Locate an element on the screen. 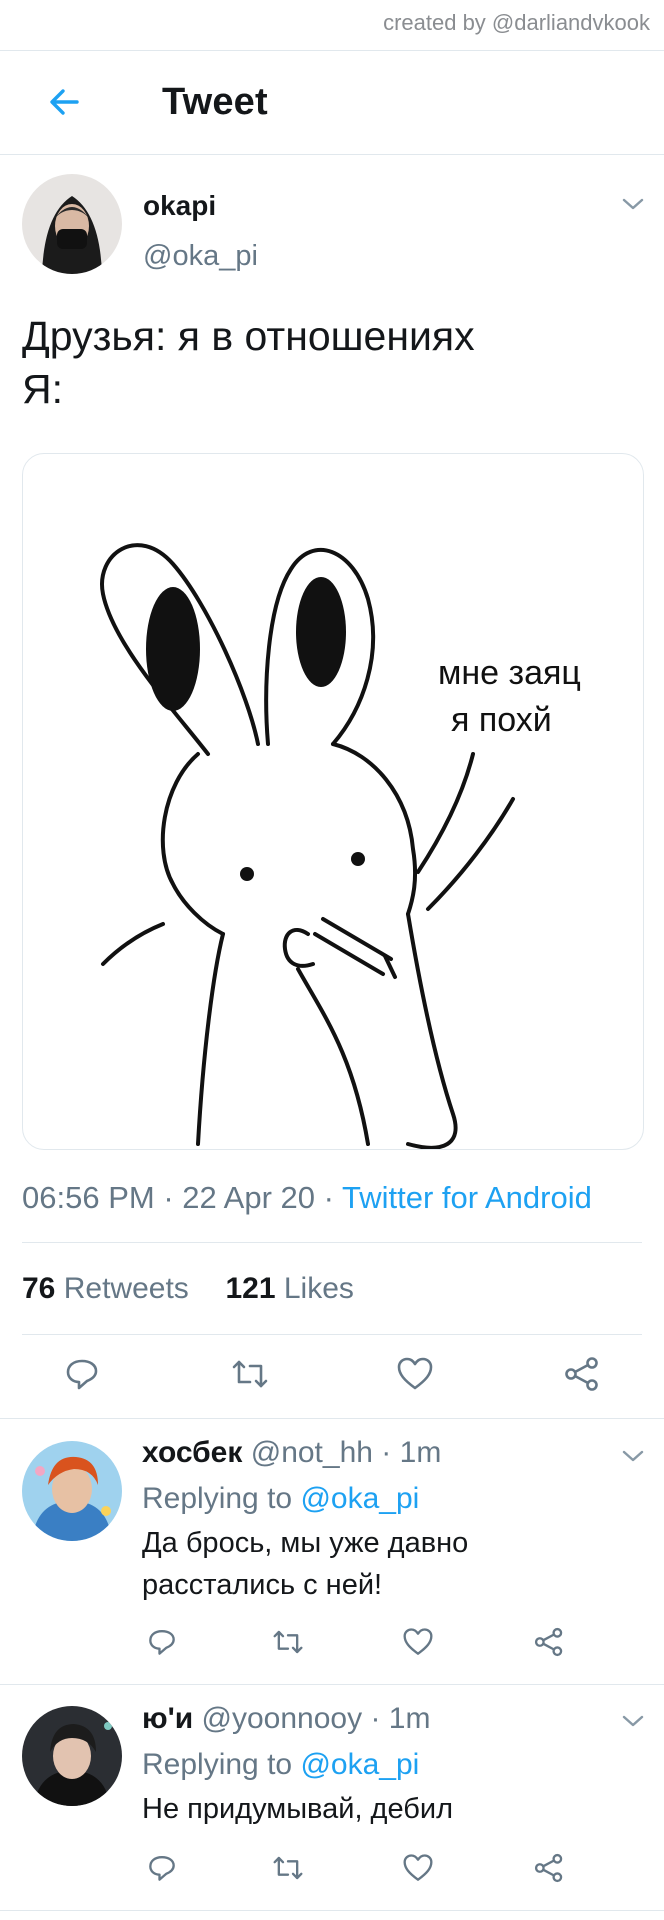 This screenshot has width=664, height=1920. bottom-divider is located at coordinates (332, 1910).